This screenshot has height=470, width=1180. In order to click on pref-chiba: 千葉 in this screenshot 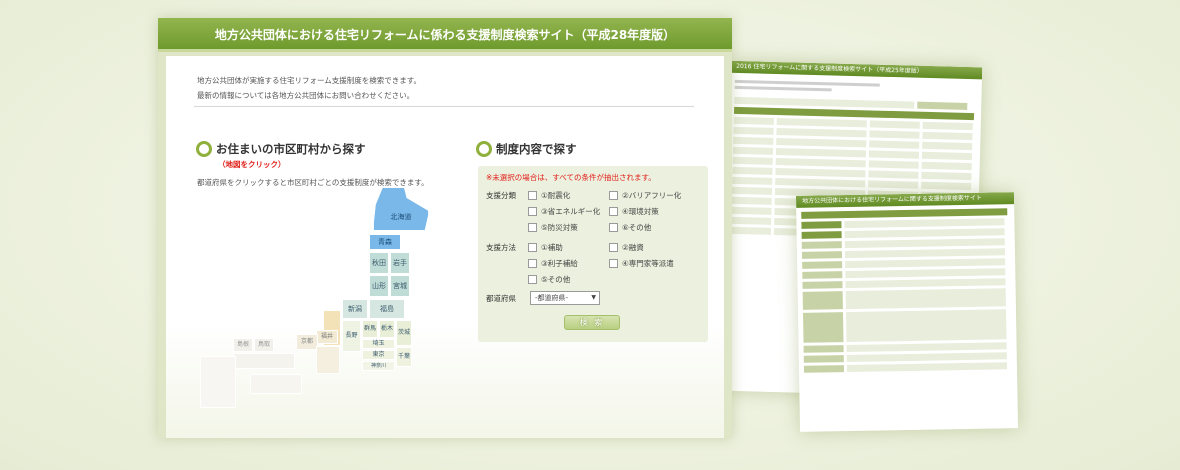, I will do `click(404, 357)`.